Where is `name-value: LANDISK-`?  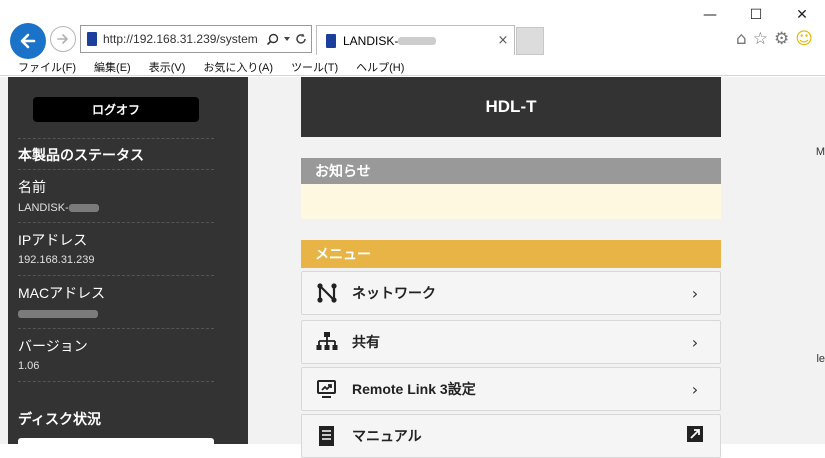 name-value: LANDISK- is located at coordinates (58, 208).